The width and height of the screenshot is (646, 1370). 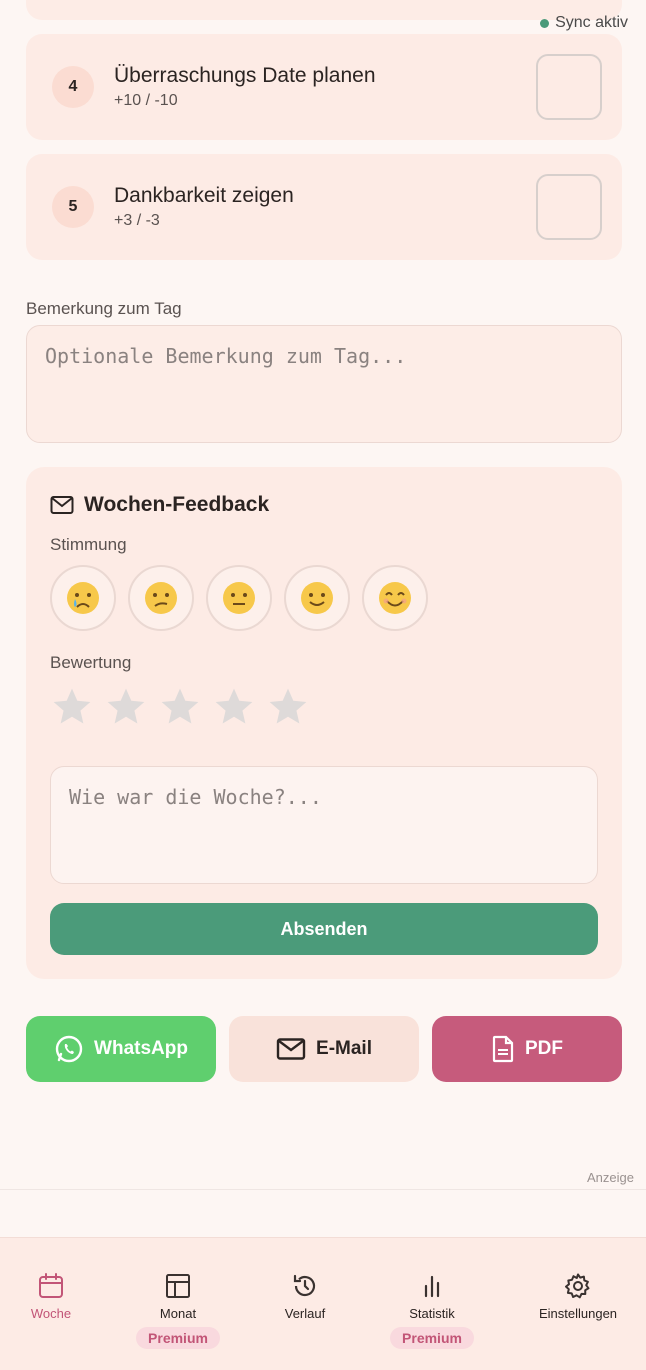 I want to click on nav-monat: Monat Premium, so click(x=178, y=1310).